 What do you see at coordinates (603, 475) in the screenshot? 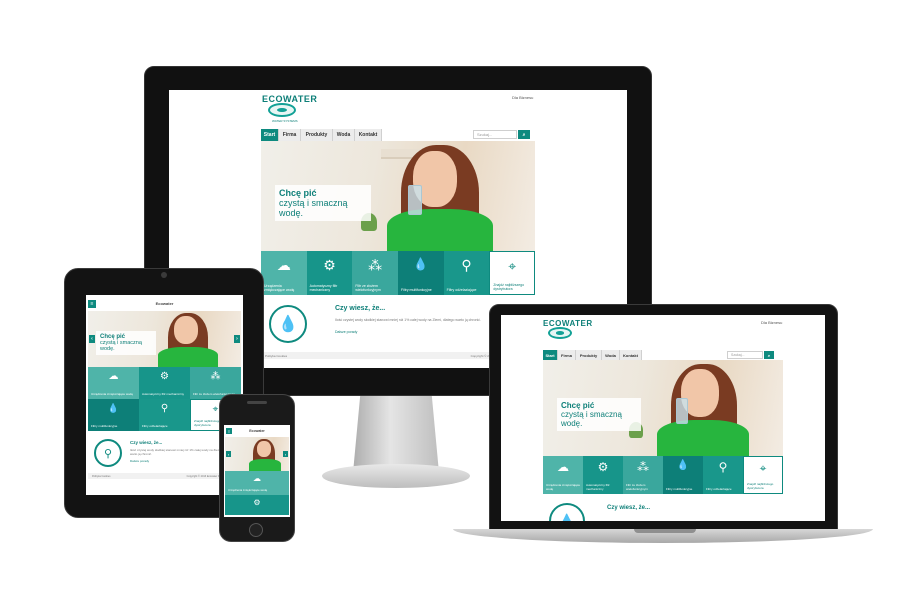
I see `laptop-tile-mechanical-filter: ⚙ Automatyczny filtr mechaniczny` at bounding box center [603, 475].